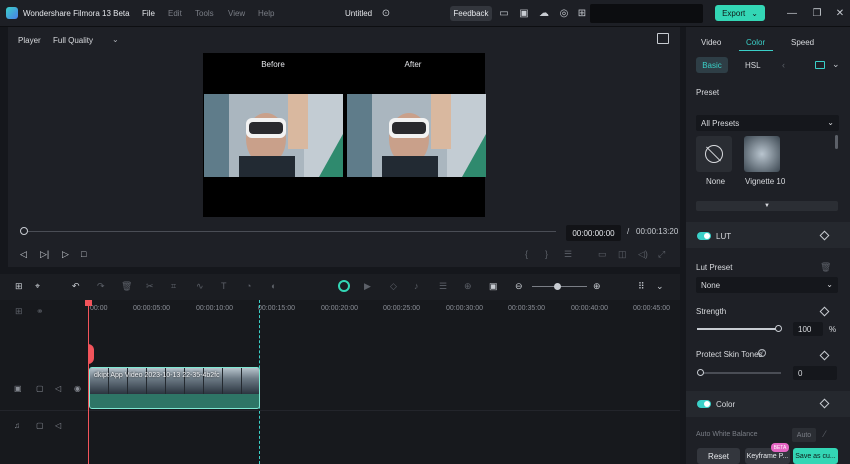 The width and height of the screenshot is (850, 464). Describe the element at coordinates (526, 254) in the screenshot. I see `mark-in-icon: {` at that location.